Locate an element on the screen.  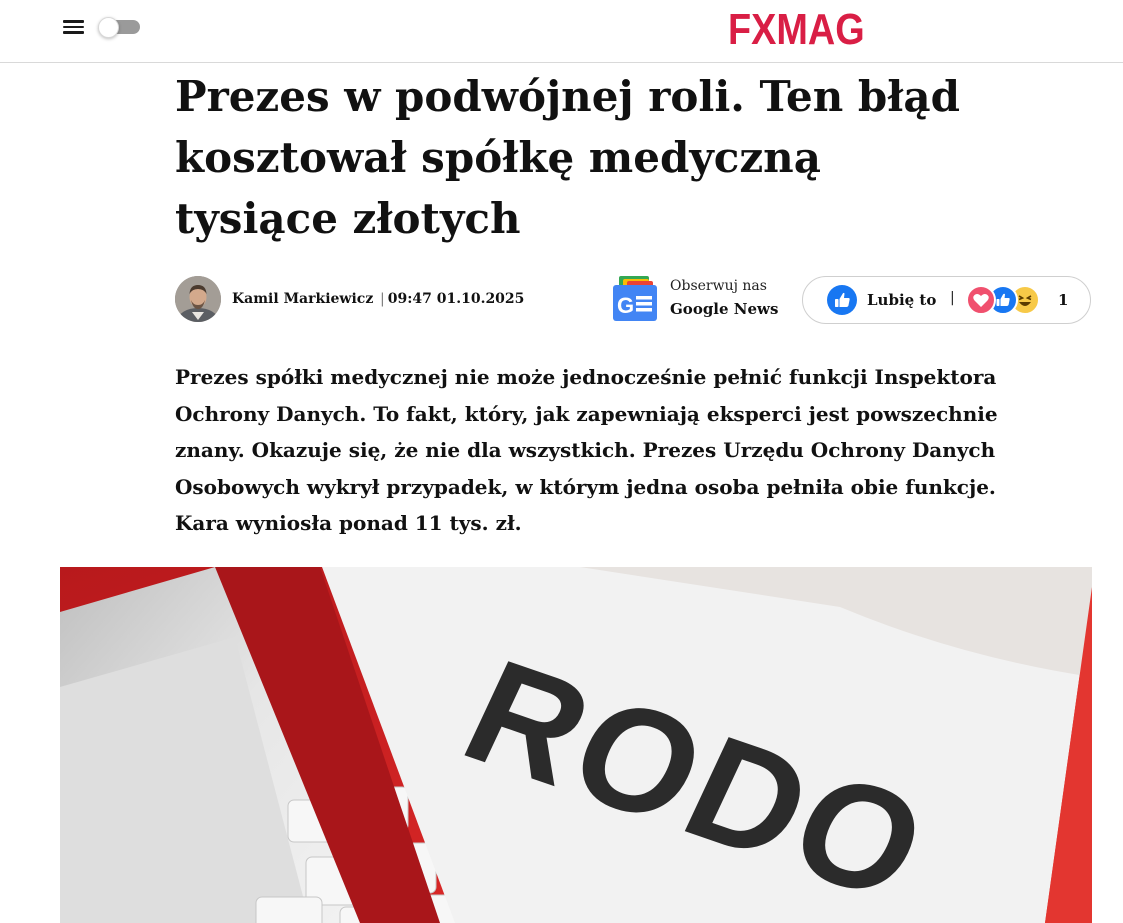
top-bar: FXMAG is located at coordinates (561, 31).